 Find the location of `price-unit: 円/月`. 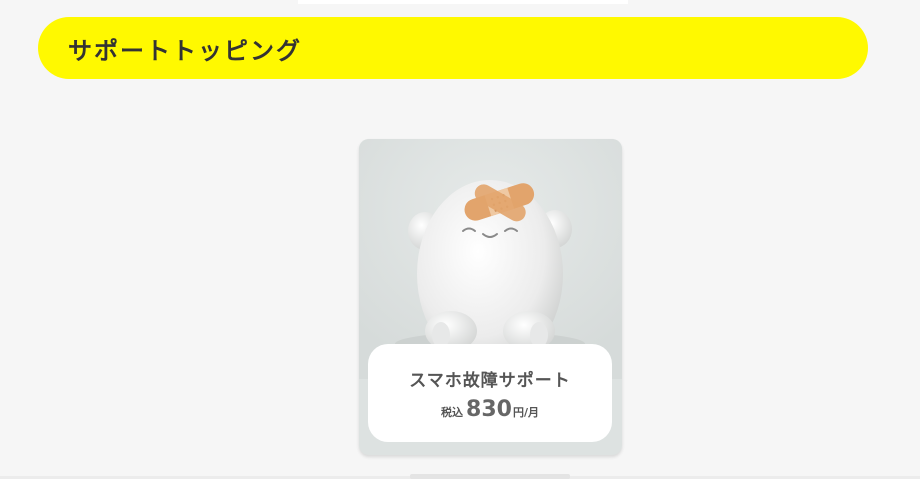

price-unit: 円/月 is located at coordinates (525, 412).